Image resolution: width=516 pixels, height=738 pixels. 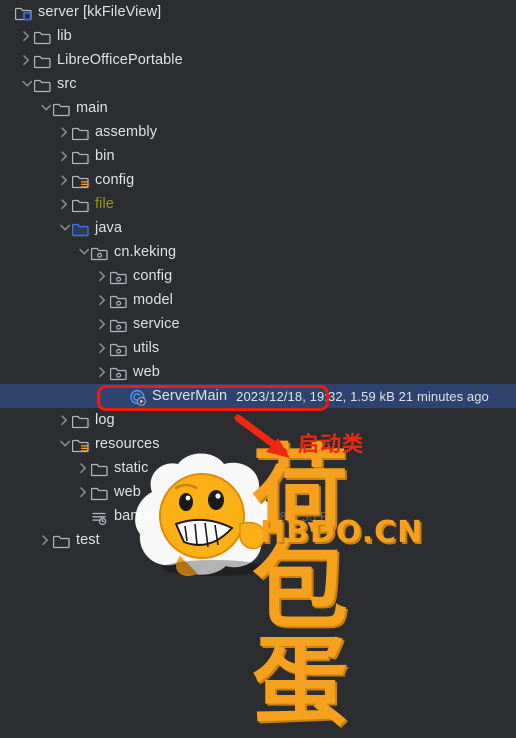 What do you see at coordinates (131, 468) in the screenshot?
I see `tree-row-label: static` at bounding box center [131, 468].